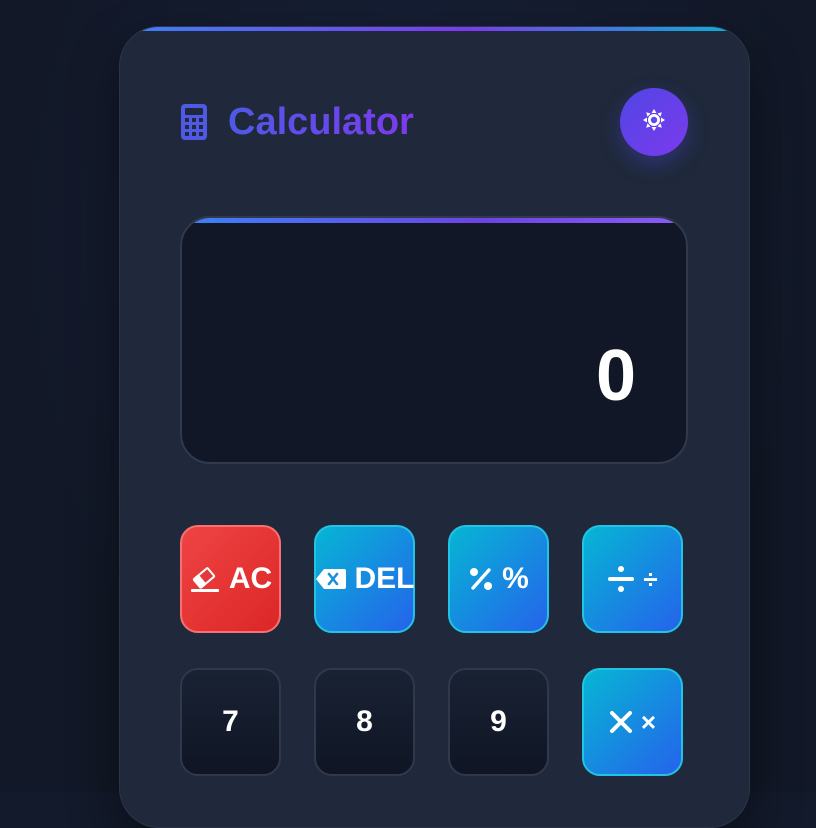  What do you see at coordinates (194, 122) in the screenshot?
I see `calculator-icon` at bounding box center [194, 122].